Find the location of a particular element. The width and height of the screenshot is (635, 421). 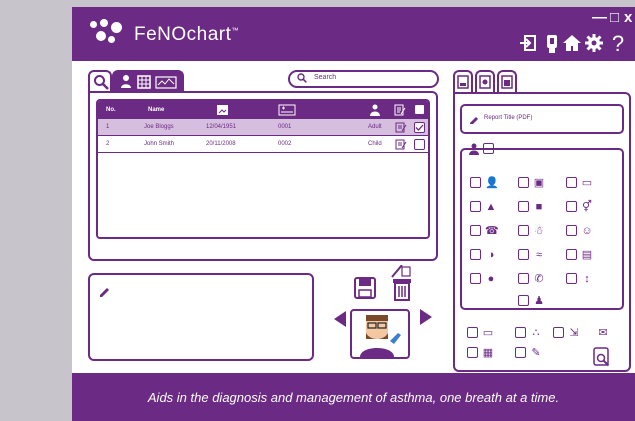

gender-icon: ⚥ is located at coordinates (587, 206).